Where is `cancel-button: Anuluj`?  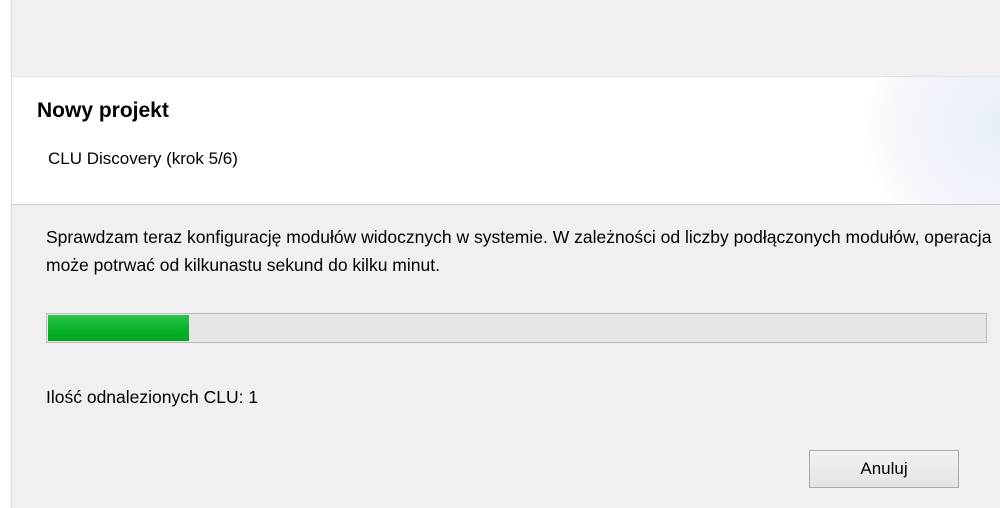 cancel-button: Anuluj is located at coordinates (884, 469).